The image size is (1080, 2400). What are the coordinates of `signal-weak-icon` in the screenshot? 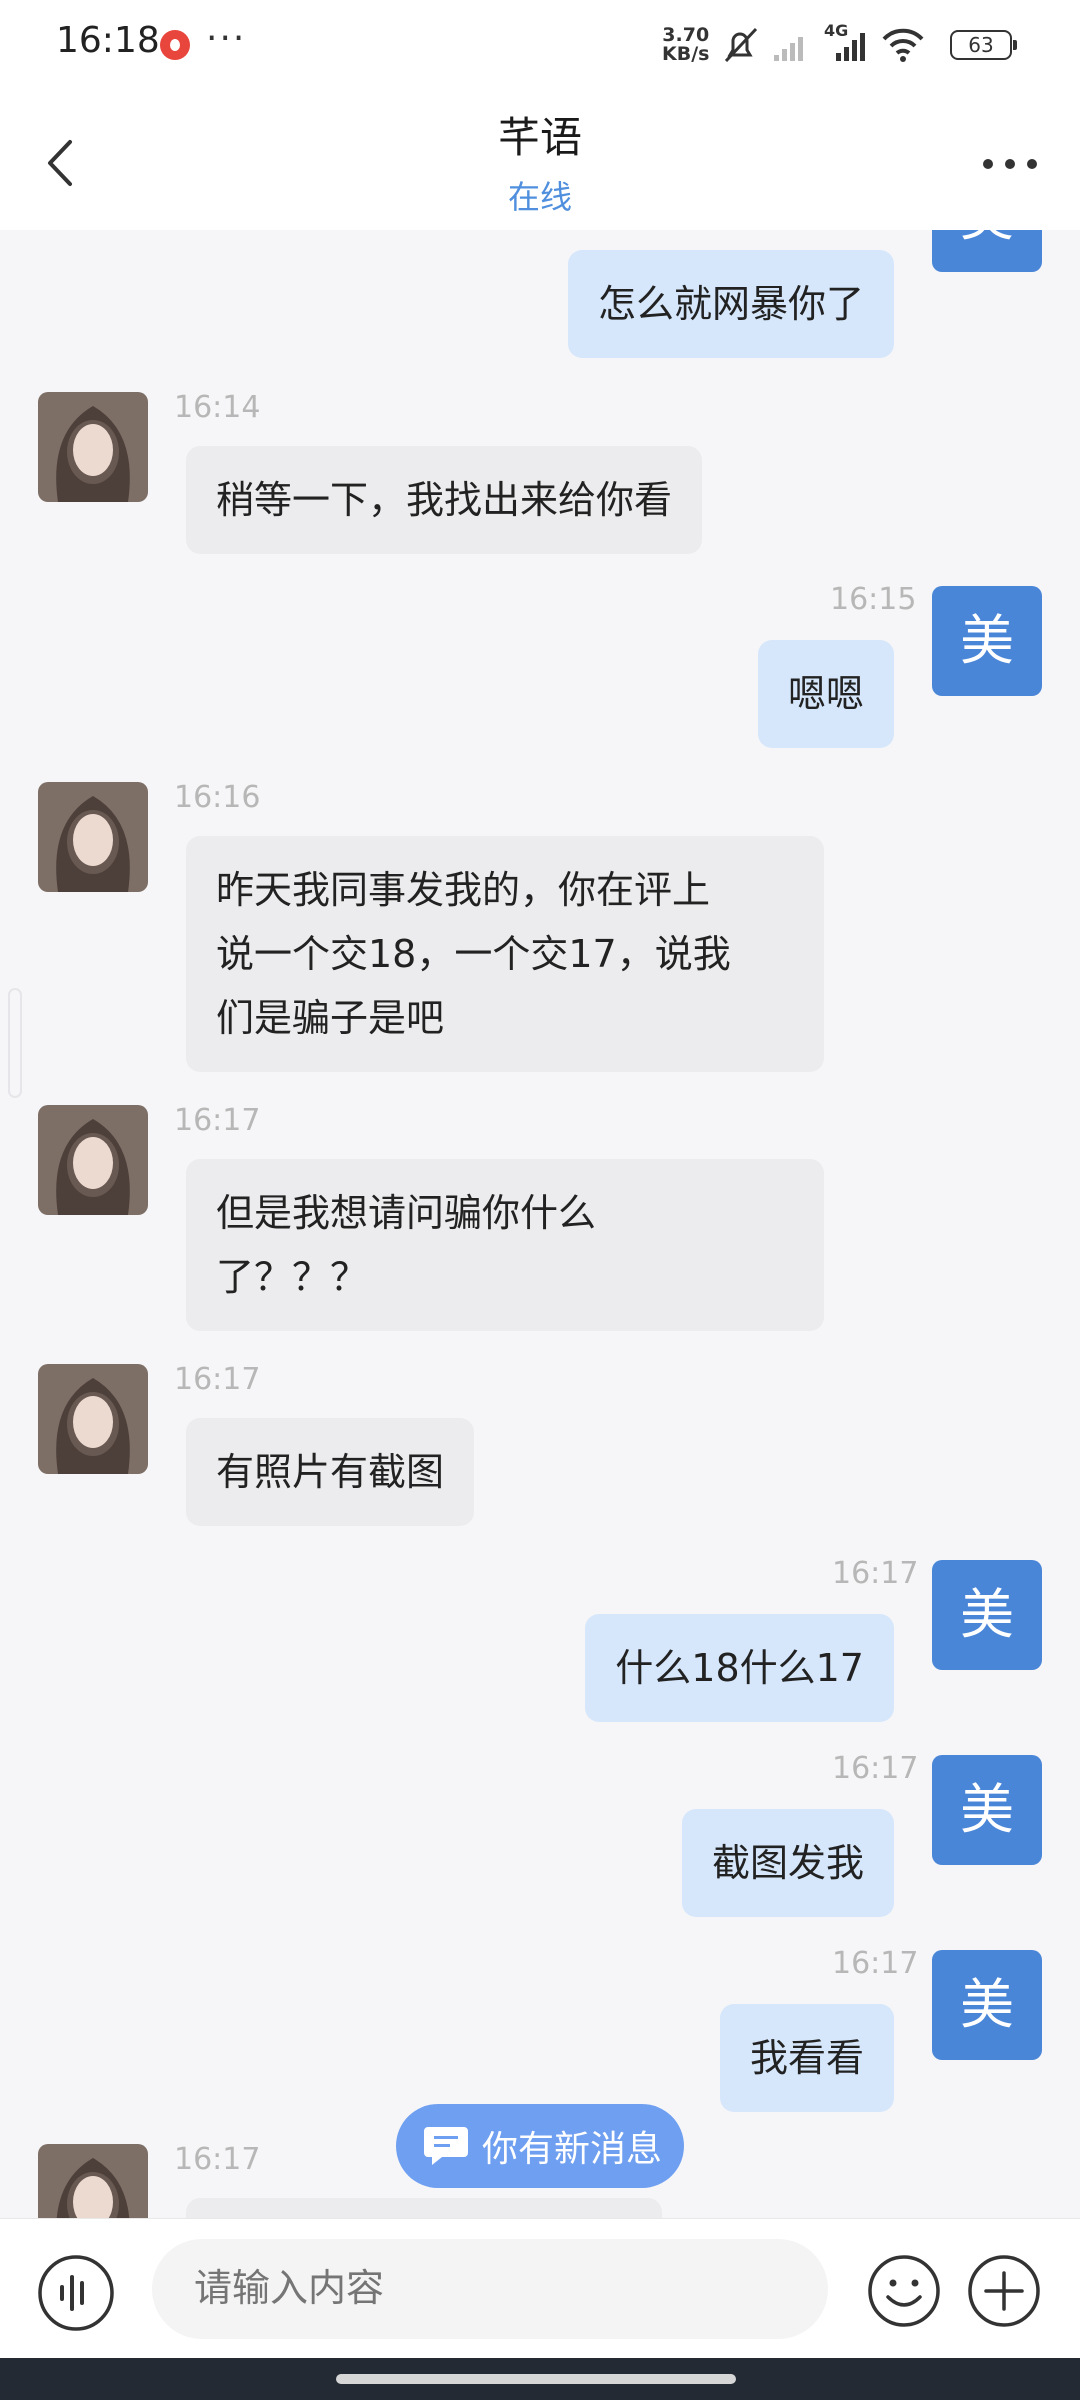 It's located at (788, 49).